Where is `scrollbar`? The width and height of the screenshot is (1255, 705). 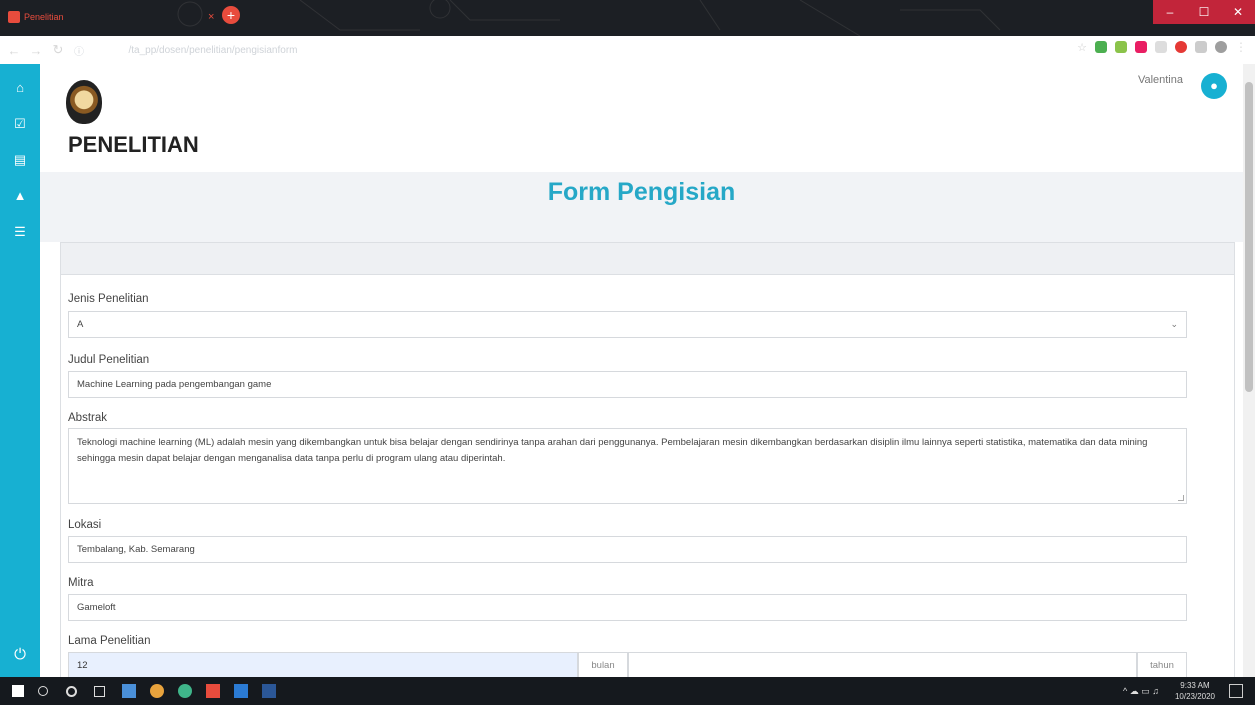 scrollbar is located at coordinates (1249, 370).